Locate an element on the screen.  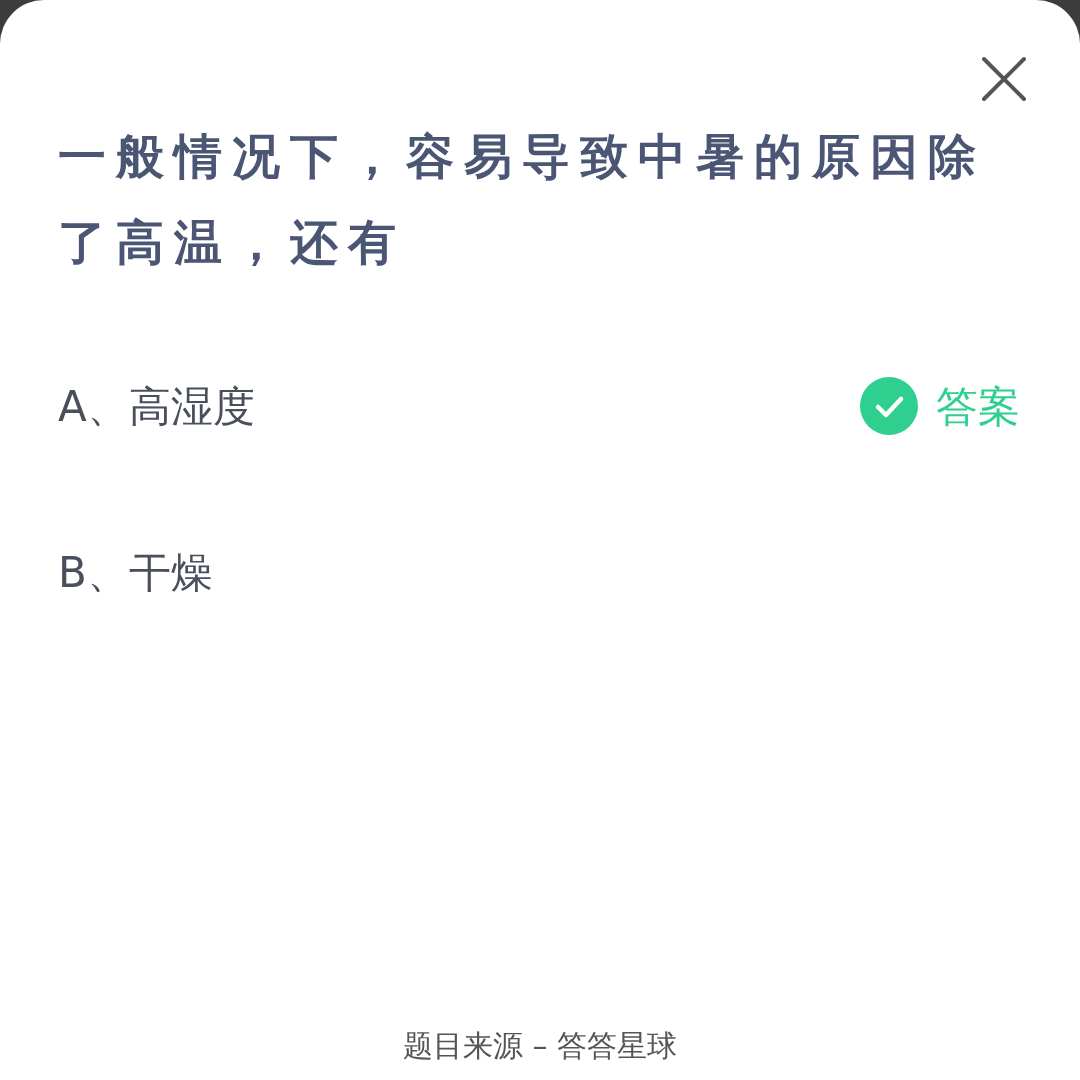
close-icon is located at coordinates (1004, 79).